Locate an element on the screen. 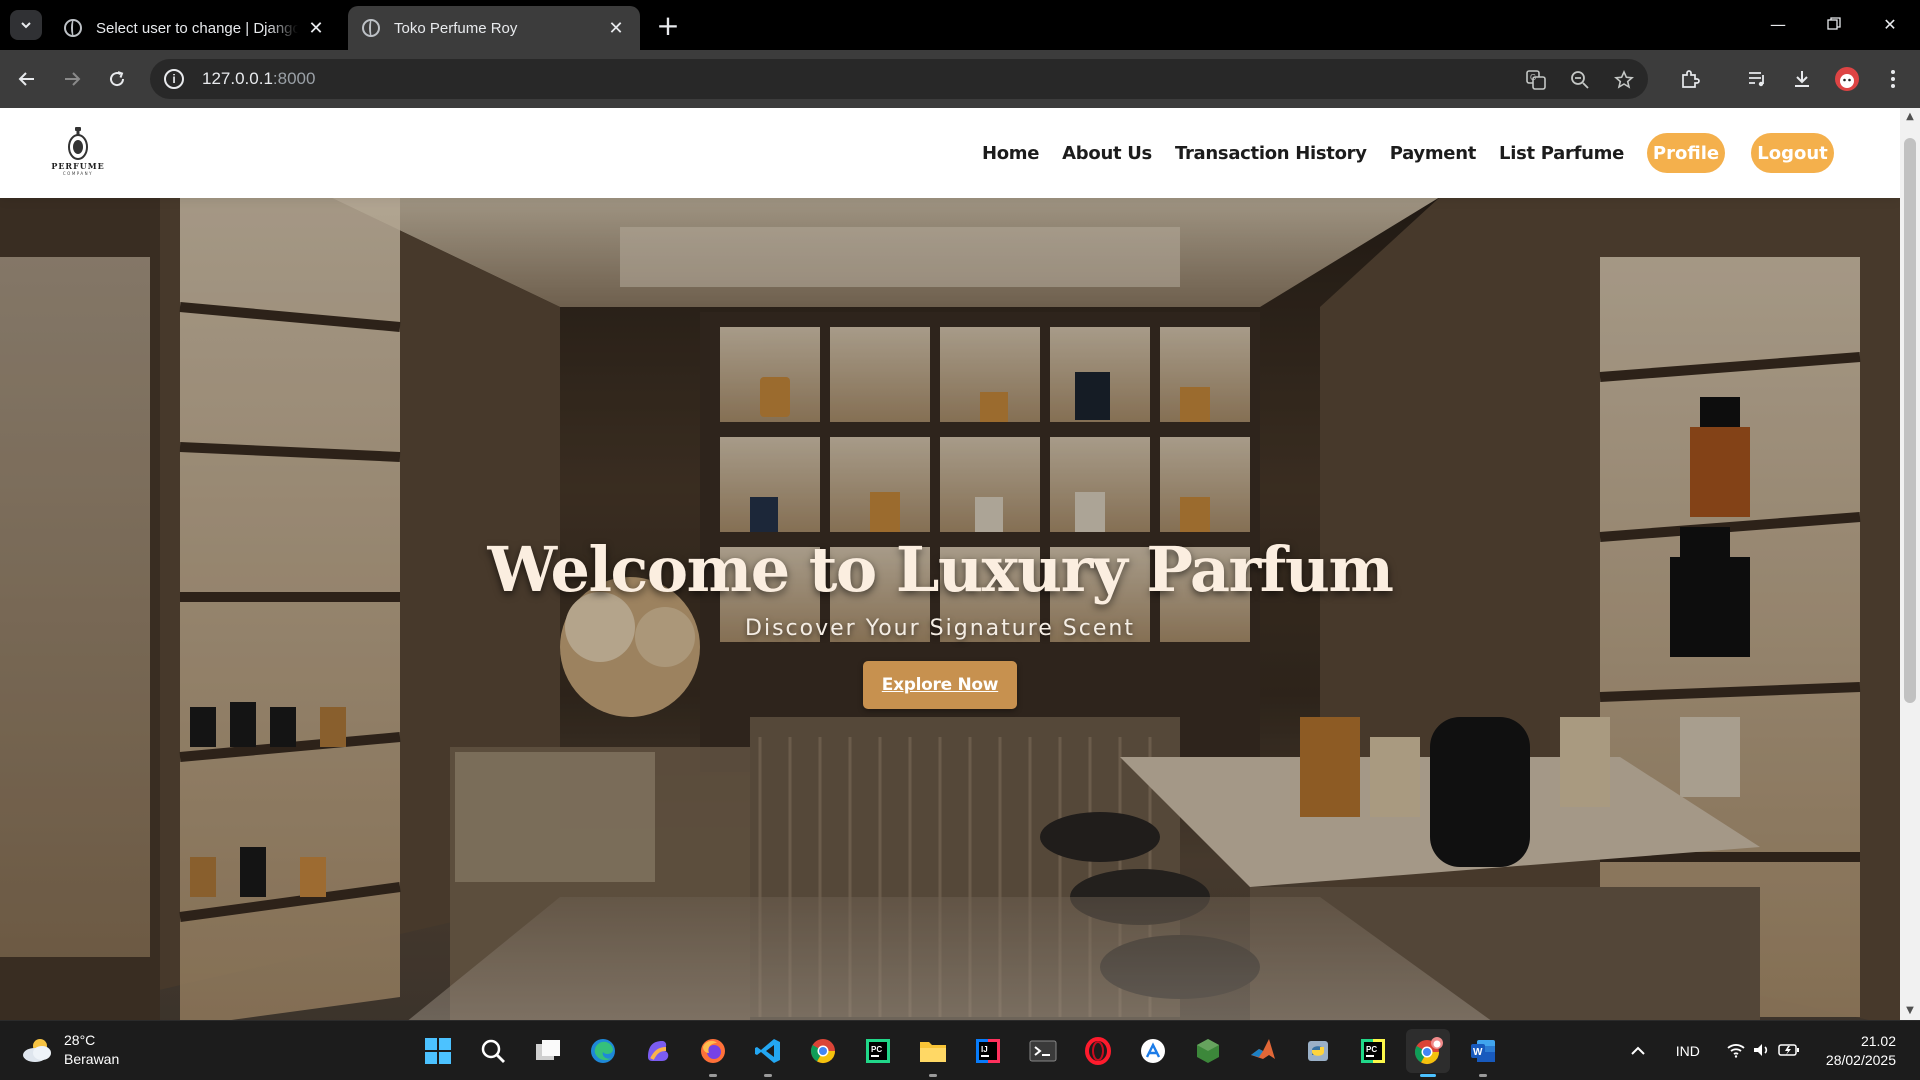  scroll-up-icon: ▲ is located at coordinates (1910, 117).